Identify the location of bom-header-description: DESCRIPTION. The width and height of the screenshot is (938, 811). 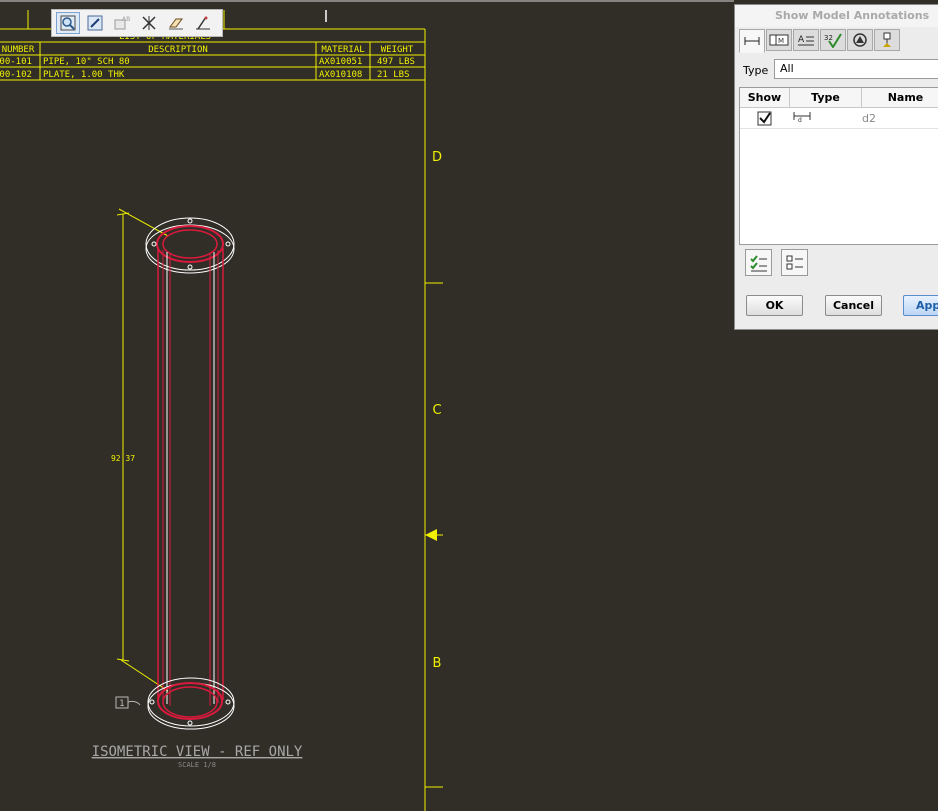
(178, 50).